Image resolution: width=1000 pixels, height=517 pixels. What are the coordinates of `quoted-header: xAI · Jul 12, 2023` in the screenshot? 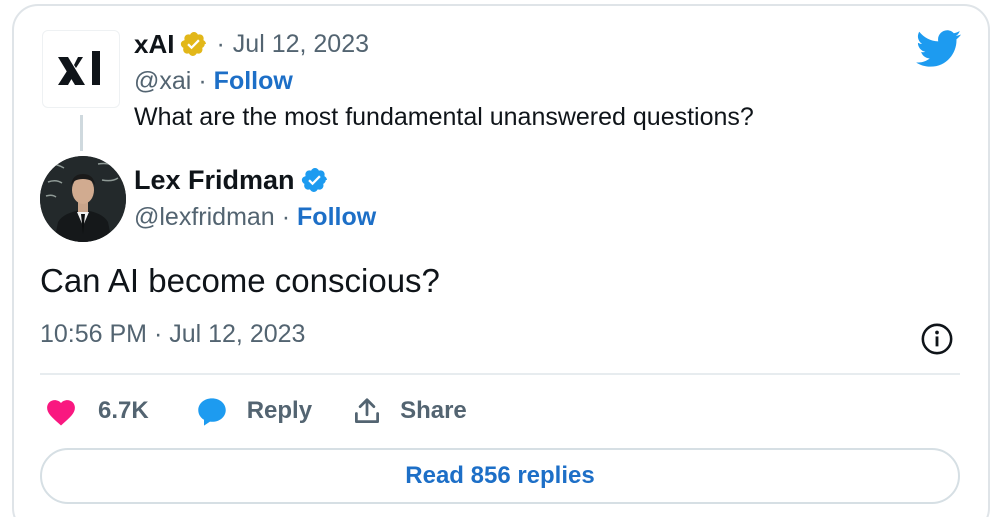 It's located at (251, 44).